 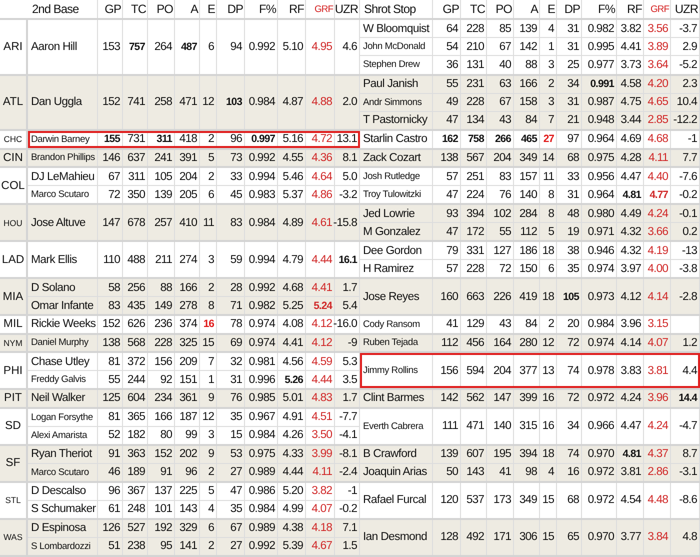 I want to click on stat-value: 186, so click(x=528, y=250).